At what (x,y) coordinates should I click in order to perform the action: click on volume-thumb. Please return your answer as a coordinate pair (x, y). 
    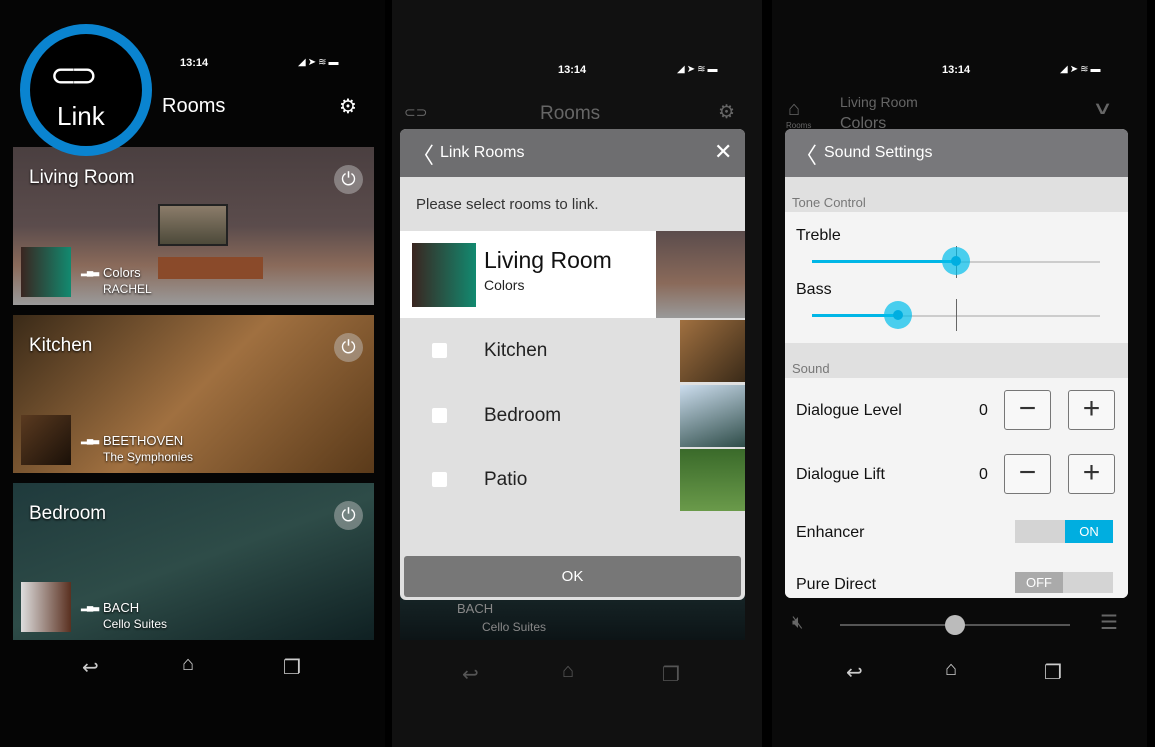
    Looking at the image, I should click on (955, 625).